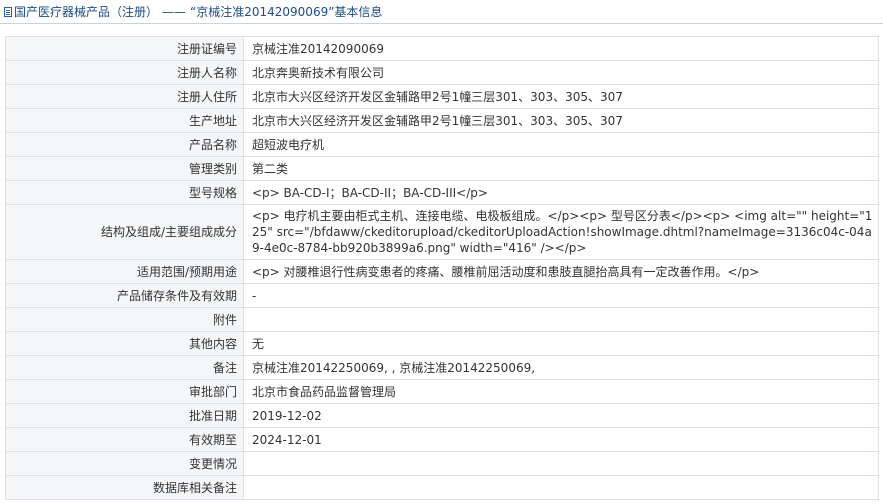  Describe the element at coordinates (124, 144) in the screenshot. I see `row-label: 产品名称` at that location.